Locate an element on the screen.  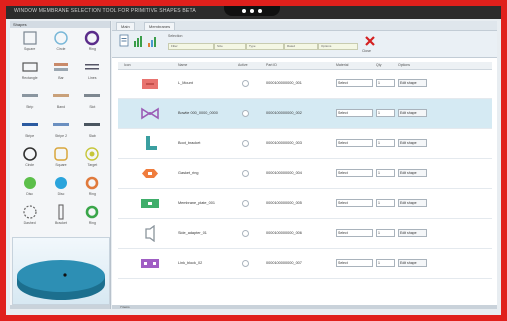
shape-item-square: Square is located at coordinates (29, 42).